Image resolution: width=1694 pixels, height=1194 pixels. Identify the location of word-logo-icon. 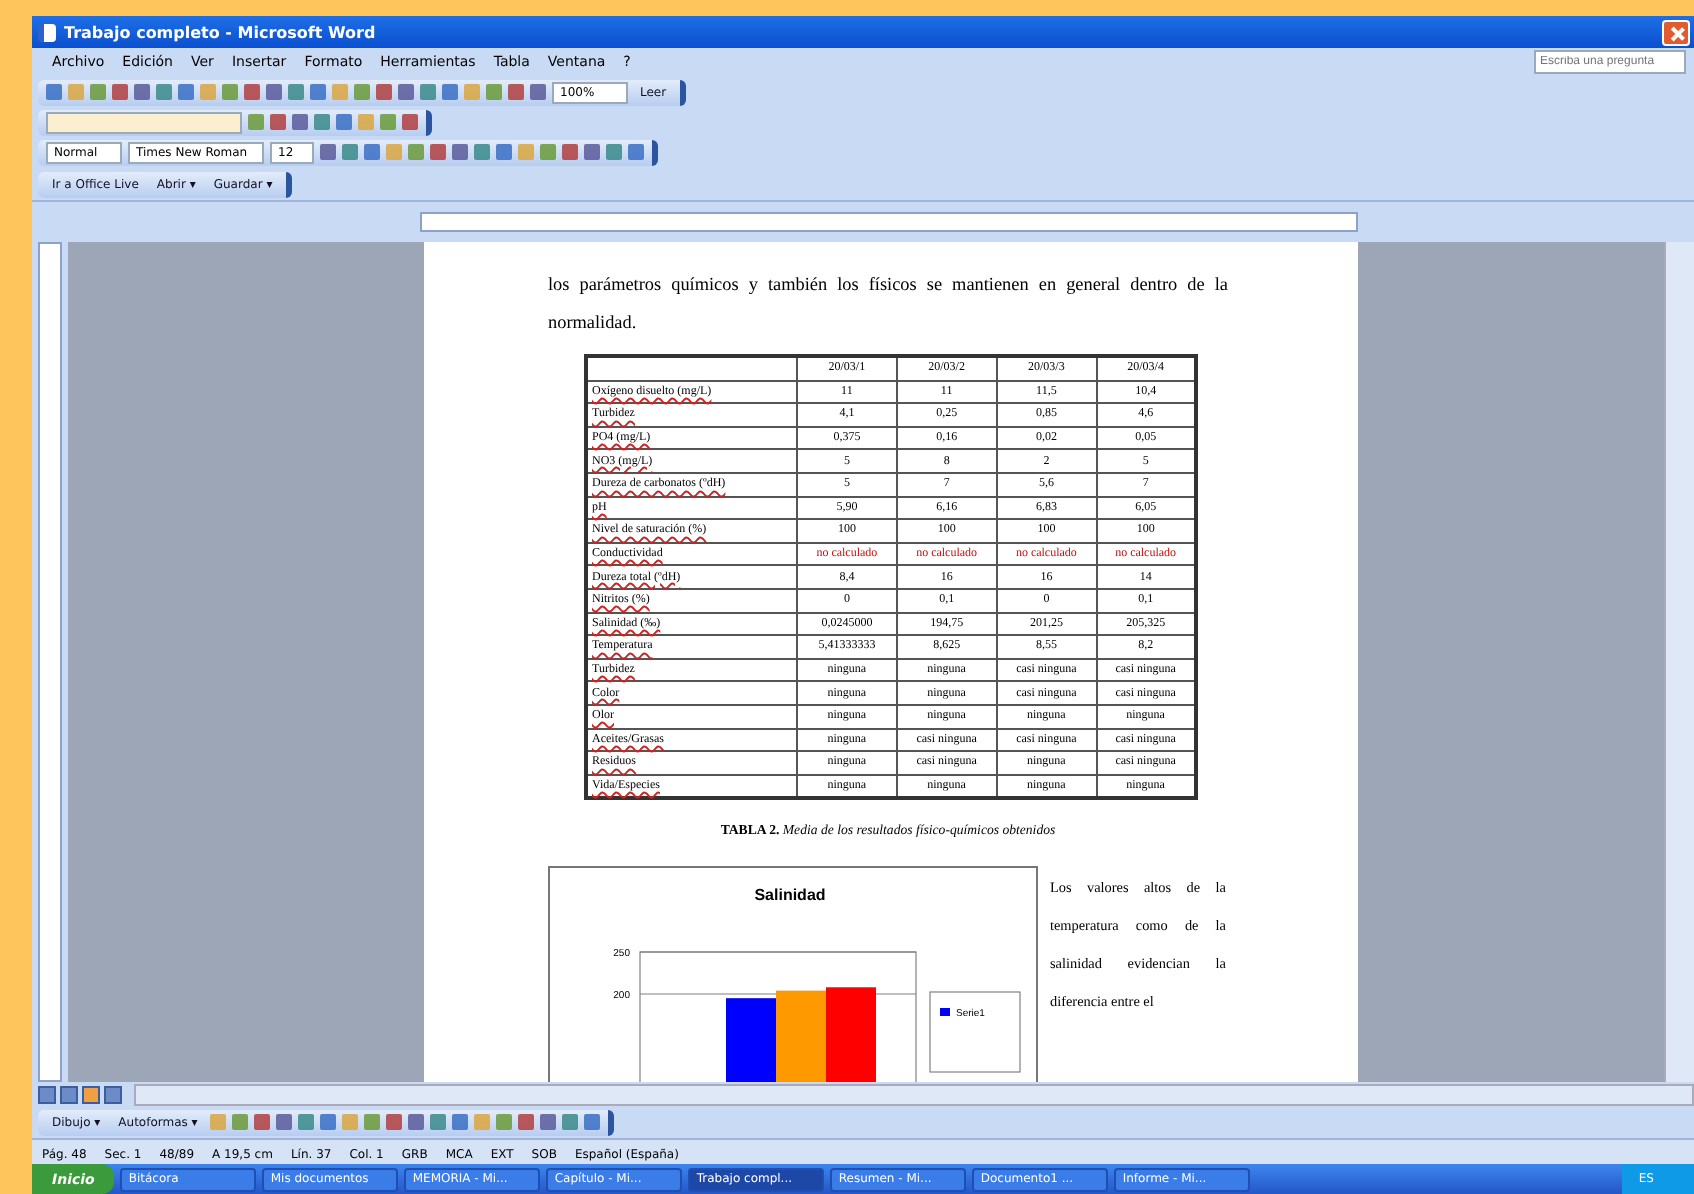
(47, 32).